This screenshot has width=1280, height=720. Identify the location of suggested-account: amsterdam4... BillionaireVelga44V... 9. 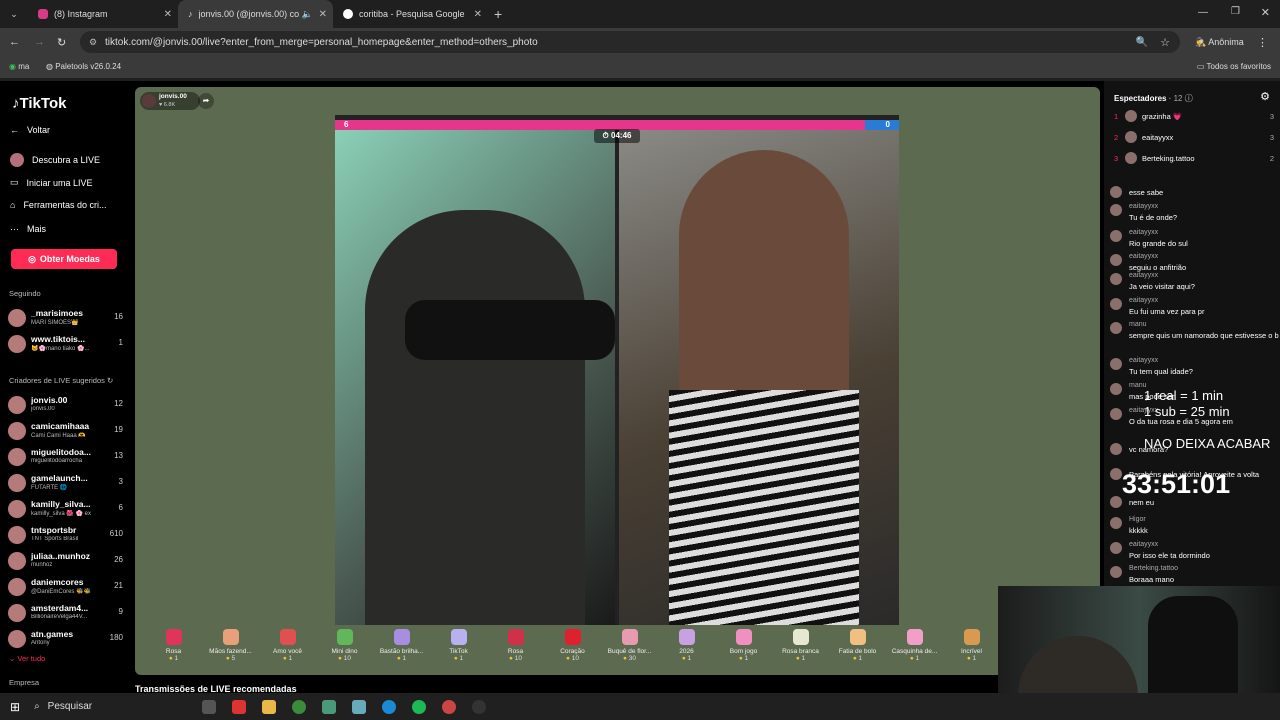
(65, 613).